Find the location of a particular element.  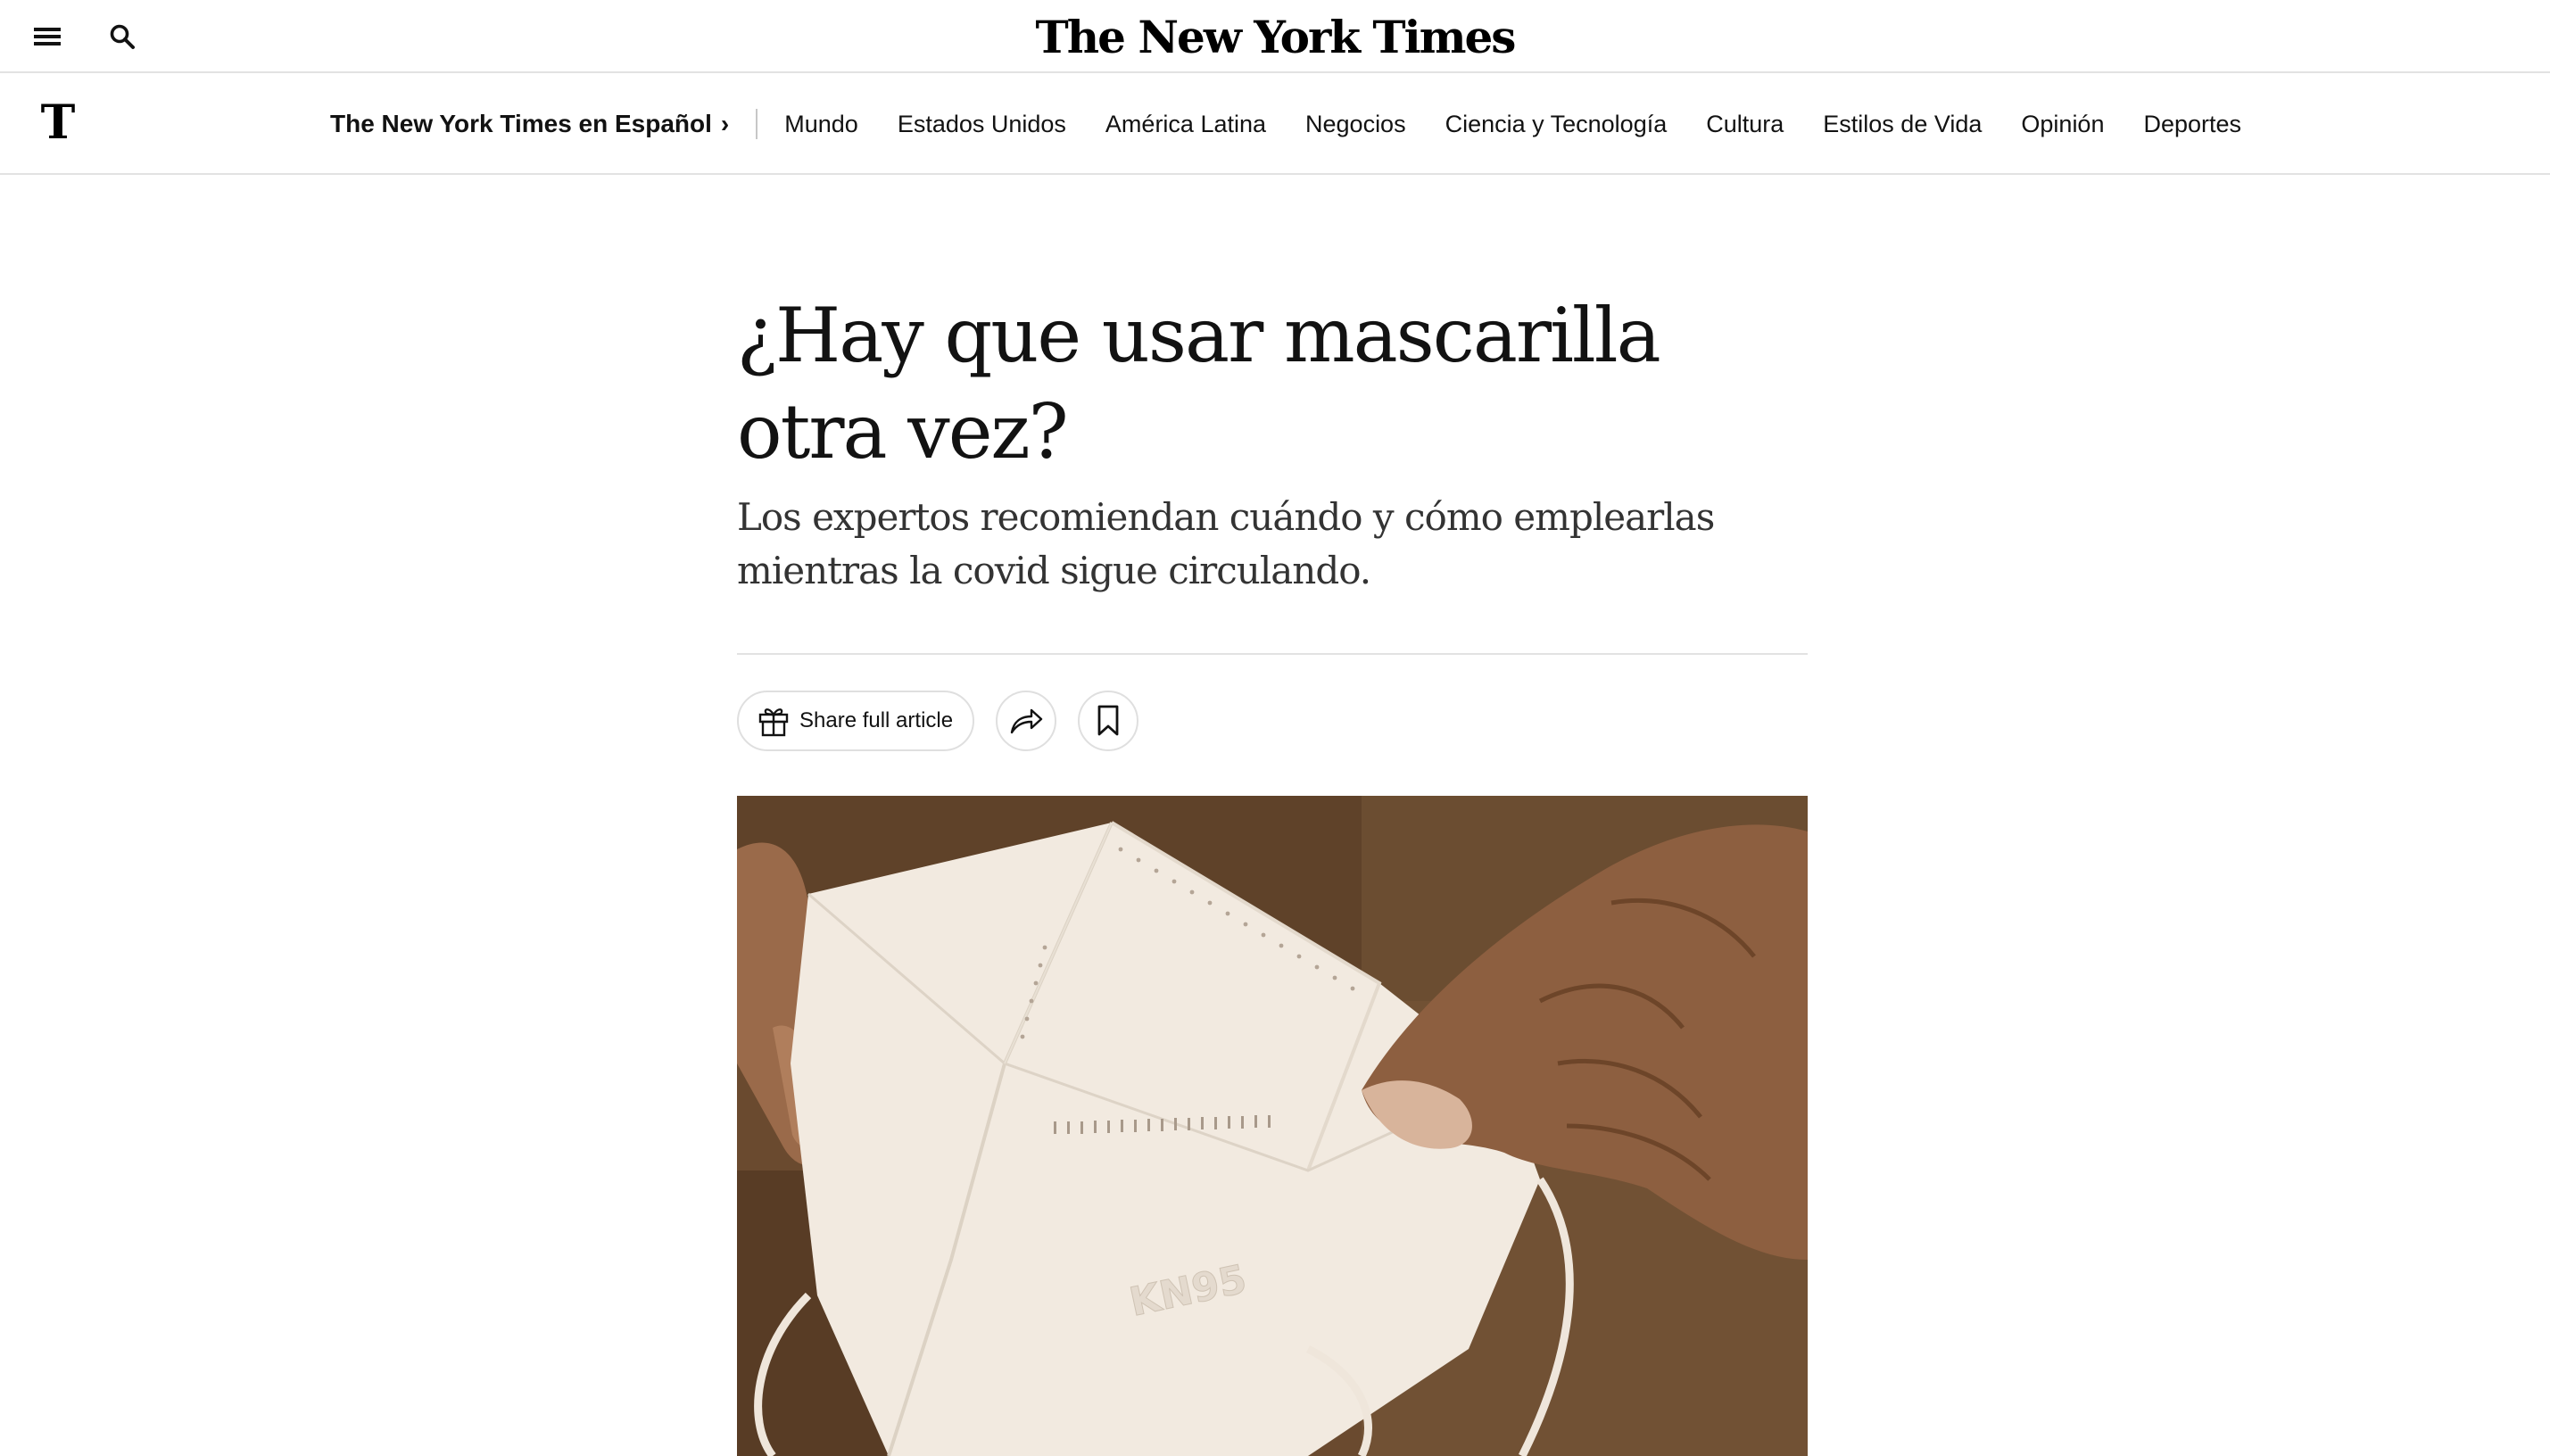

article-actions: Share full article is located at coordinates (938, 721).